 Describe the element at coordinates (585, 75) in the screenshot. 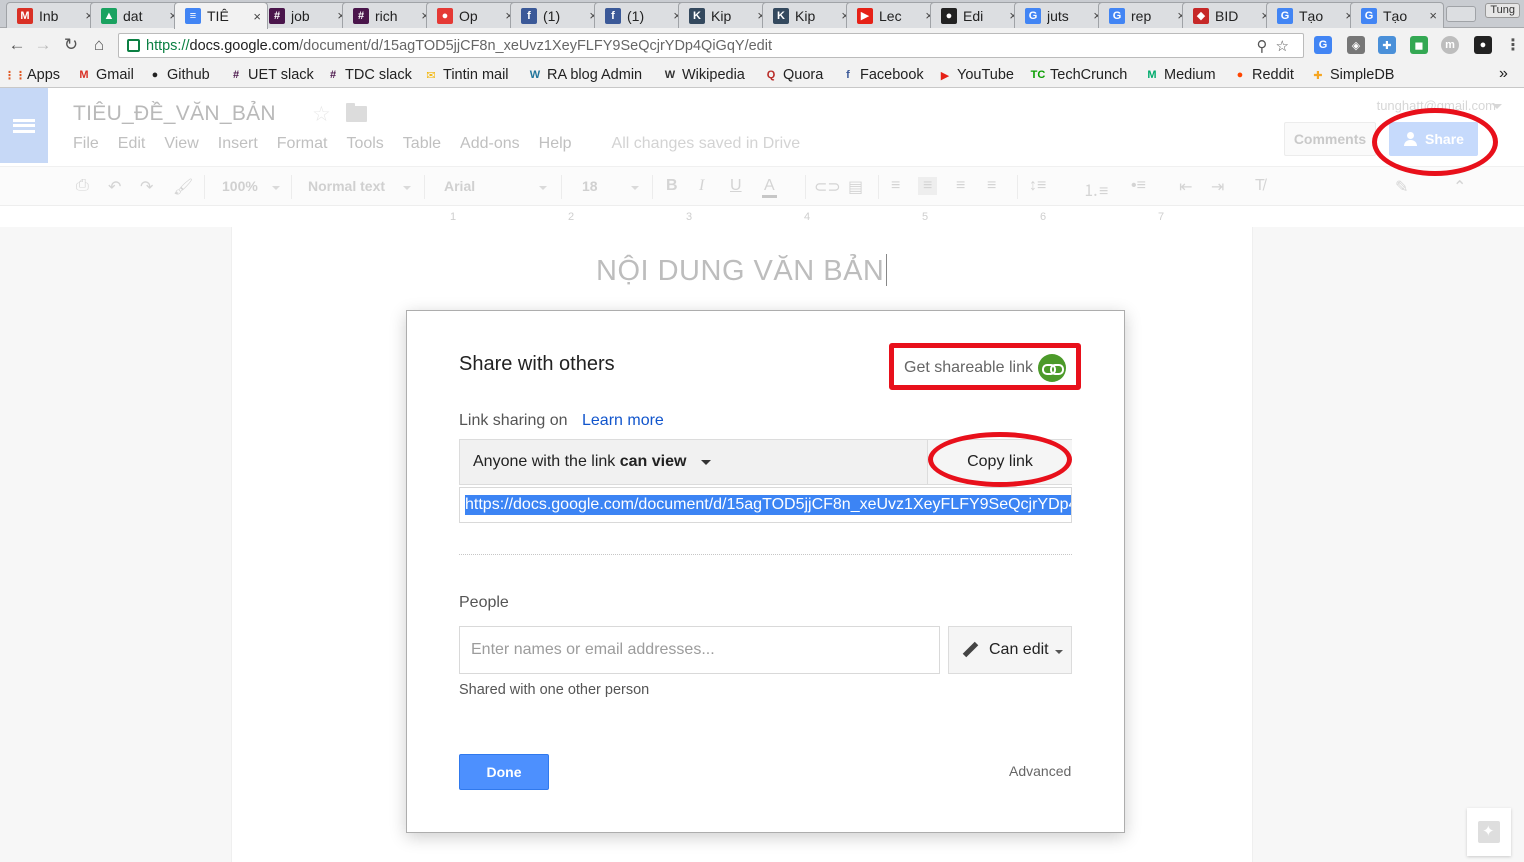

I see `bookmark-item: W RA blog Admin` at that location.